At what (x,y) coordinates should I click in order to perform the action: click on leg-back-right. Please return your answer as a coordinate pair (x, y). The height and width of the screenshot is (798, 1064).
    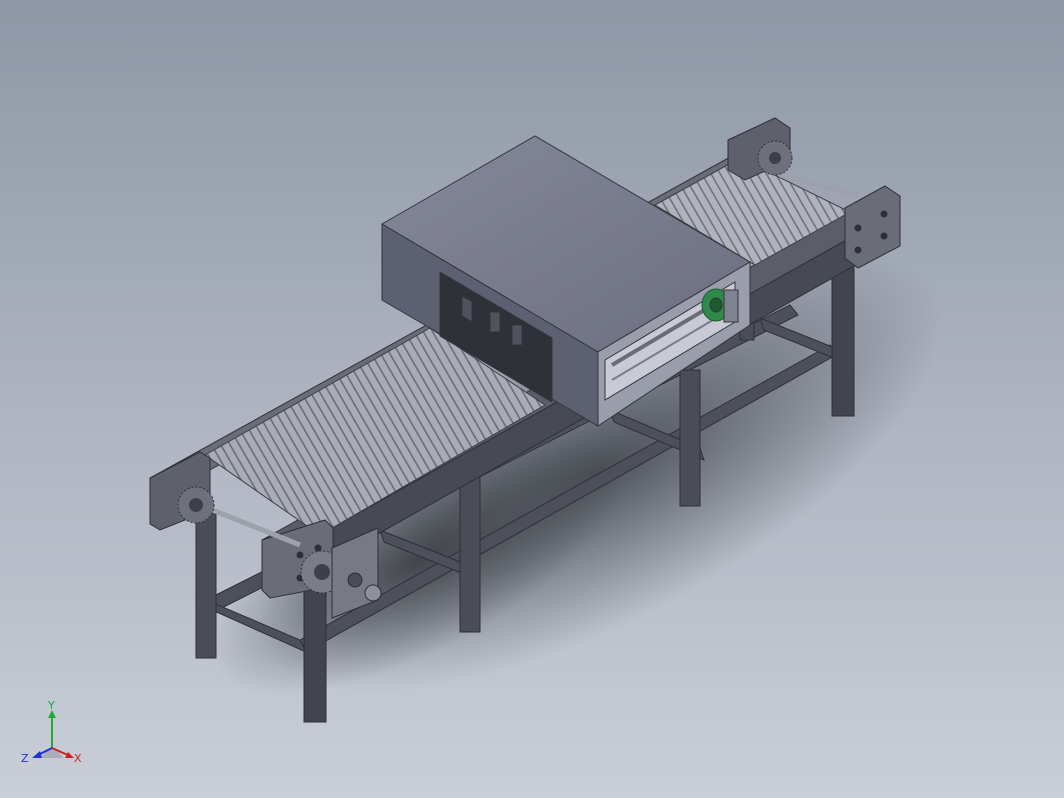
    Looking at the image, I should click on (843, 337).